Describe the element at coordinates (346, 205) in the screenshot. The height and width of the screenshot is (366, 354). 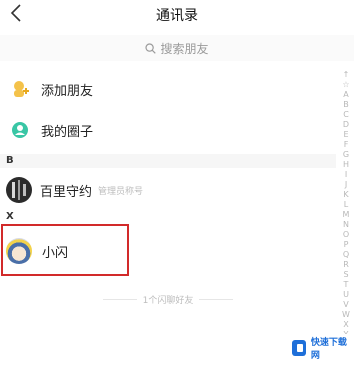
I see `index-letter: L` at that location.